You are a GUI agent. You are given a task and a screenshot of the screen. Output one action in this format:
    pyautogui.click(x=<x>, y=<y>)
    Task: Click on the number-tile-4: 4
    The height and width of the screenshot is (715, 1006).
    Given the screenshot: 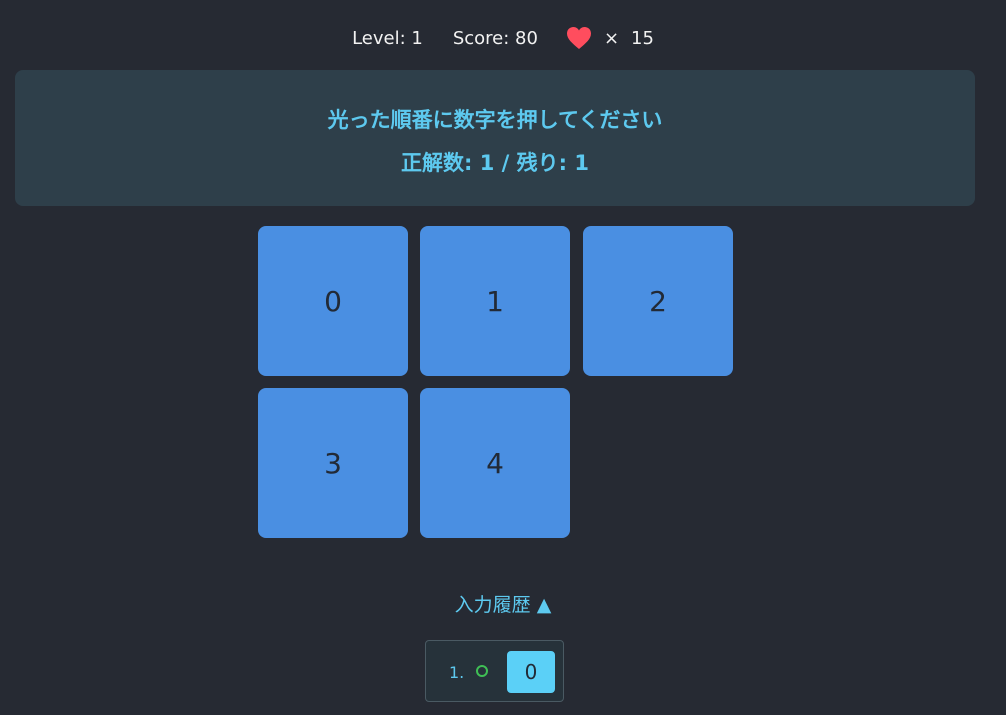 What is the action you would take?
    pyautogui.click(x=495, y=463)
    